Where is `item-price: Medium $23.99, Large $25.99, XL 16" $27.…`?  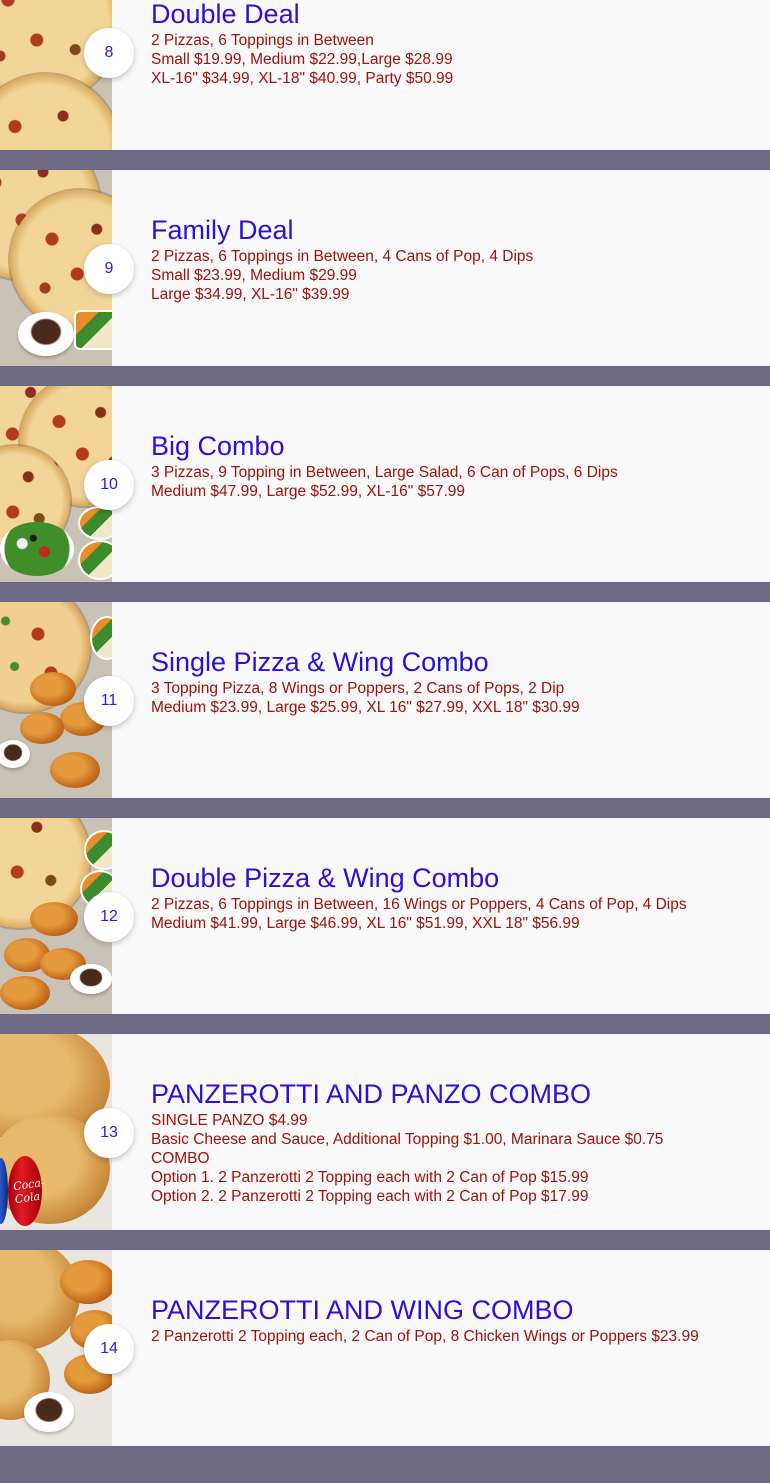 item-price: Medium $23.99, Large $25.99, XL 16" $27.… is located at coordinates (365, 707).